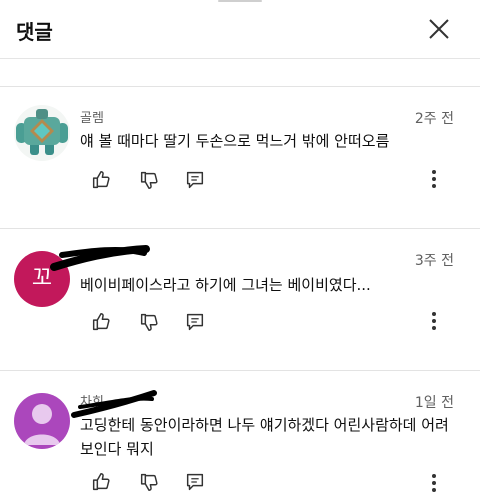 Image resolution: width=480 pixels, height=495 pixels. I want to click on comment-author: 골렘, so click(92, 116).